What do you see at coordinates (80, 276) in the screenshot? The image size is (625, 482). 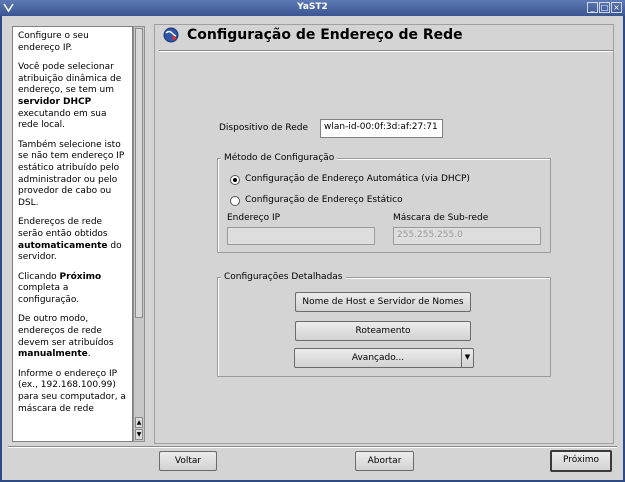 I see `help-bold-text: Próximo` at bounding box center [80, 276].